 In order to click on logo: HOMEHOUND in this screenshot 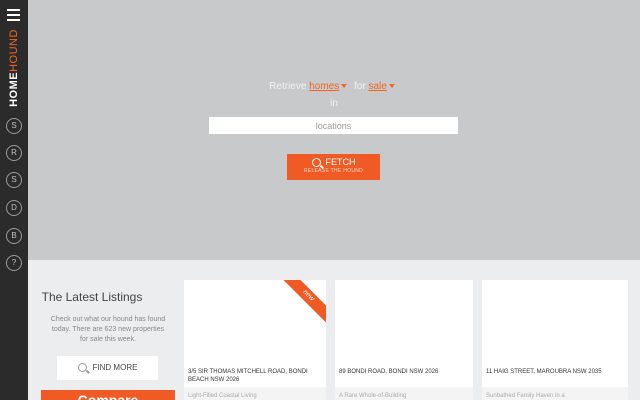, I will do `click(14, 68)`.